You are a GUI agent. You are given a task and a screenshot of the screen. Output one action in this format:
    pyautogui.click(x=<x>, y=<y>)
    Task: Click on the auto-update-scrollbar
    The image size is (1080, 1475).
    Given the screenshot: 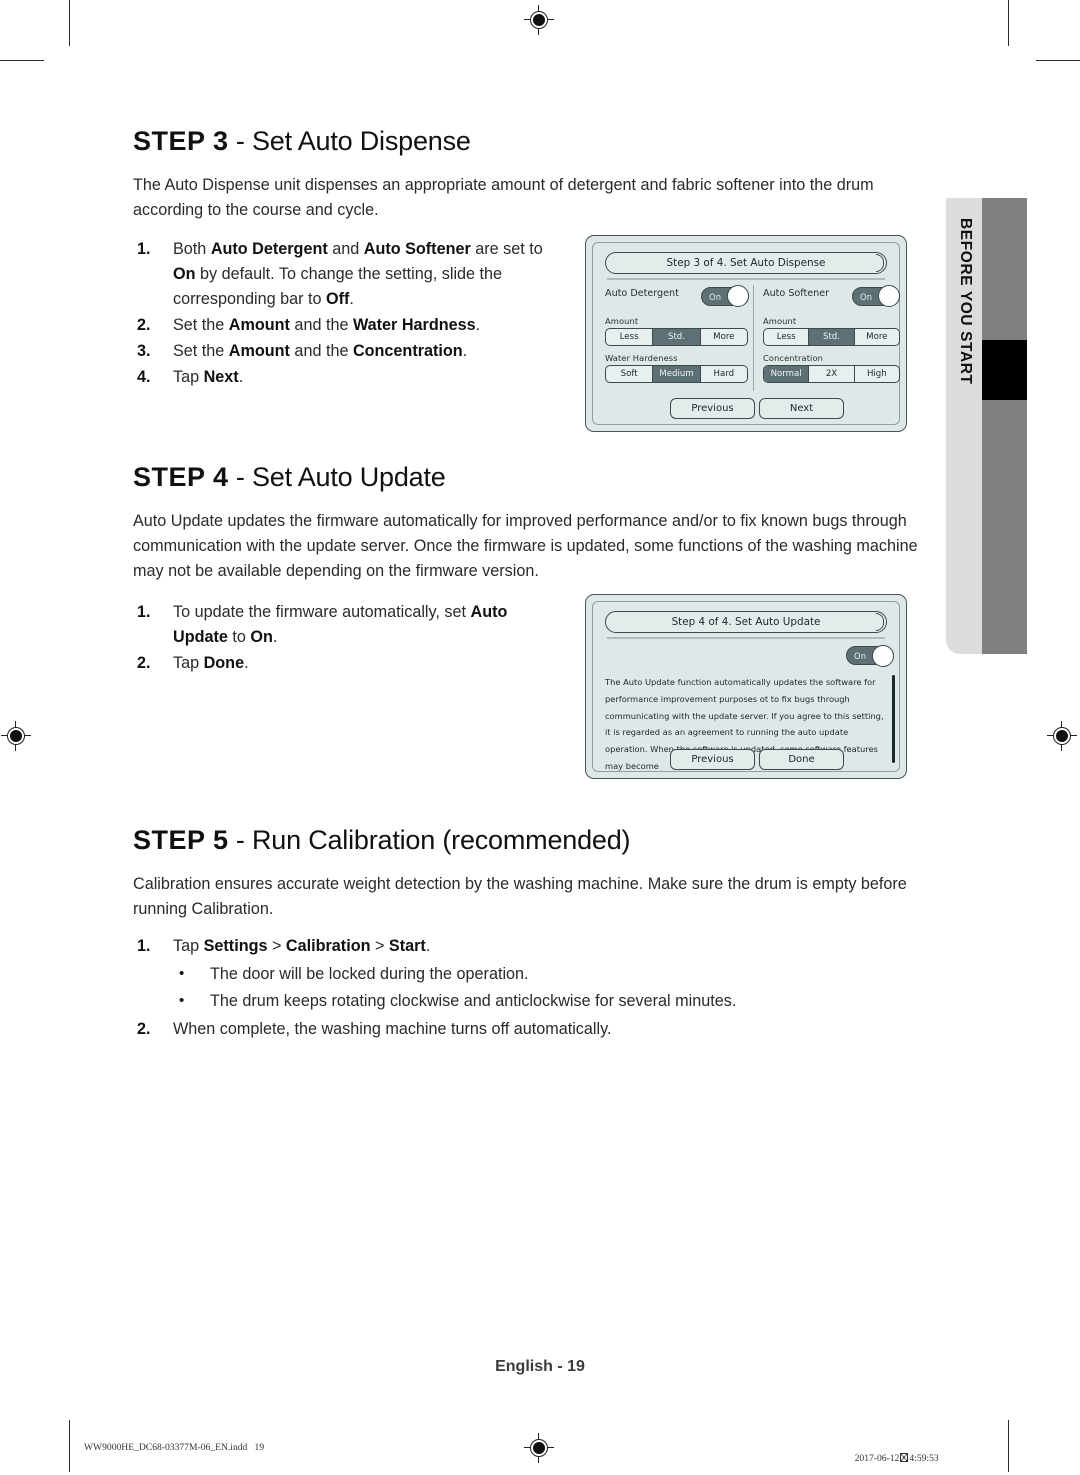 What is the action you would take?
    pyautogui.click(x=893, y=719)
    